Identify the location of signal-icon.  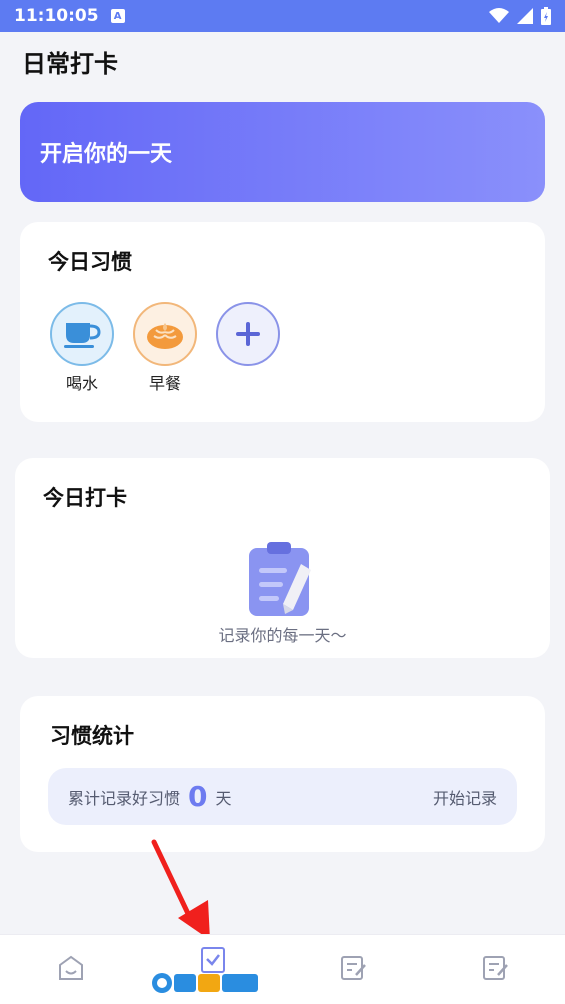
(525, 16).